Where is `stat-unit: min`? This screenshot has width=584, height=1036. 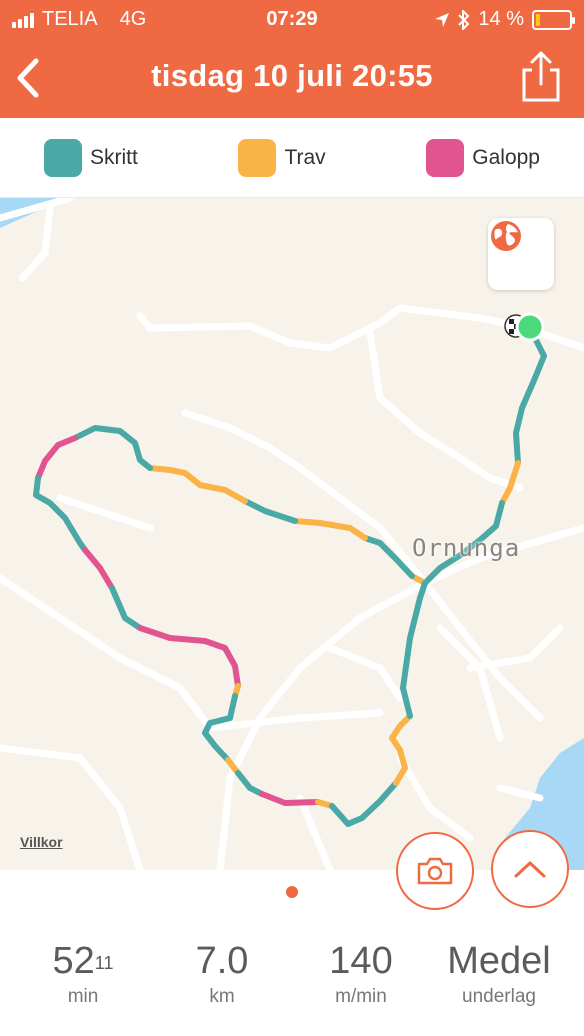
stat-unit: min is located at coordinates (83, 996).